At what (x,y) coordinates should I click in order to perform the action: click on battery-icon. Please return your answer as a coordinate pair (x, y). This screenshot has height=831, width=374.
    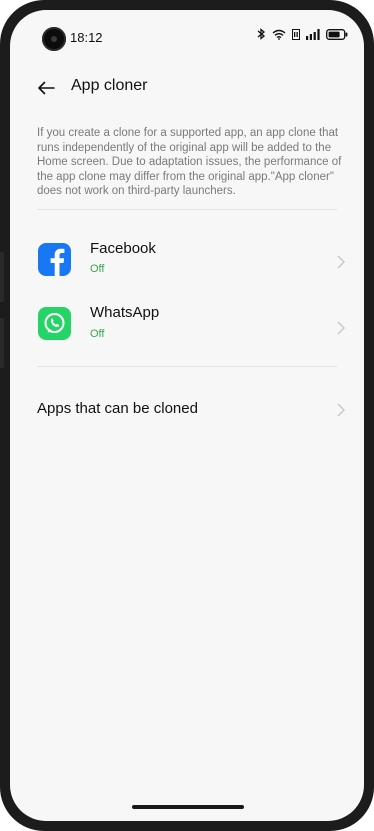
    Looking at the image, I should click on (337, 34).